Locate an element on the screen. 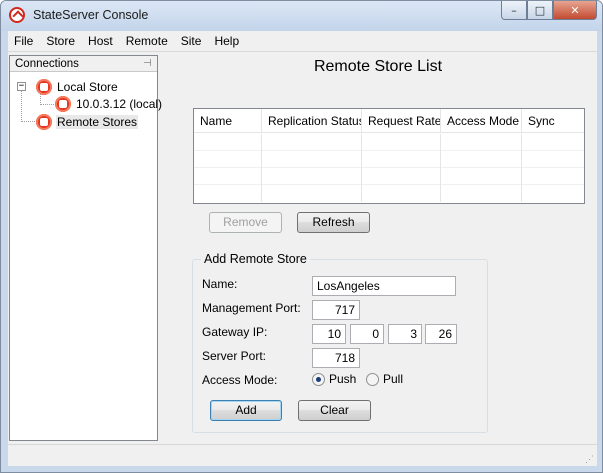 This screenshot has width=603, height=473. connections-header: Connections ⊣ is located at coordinates (83, 64).